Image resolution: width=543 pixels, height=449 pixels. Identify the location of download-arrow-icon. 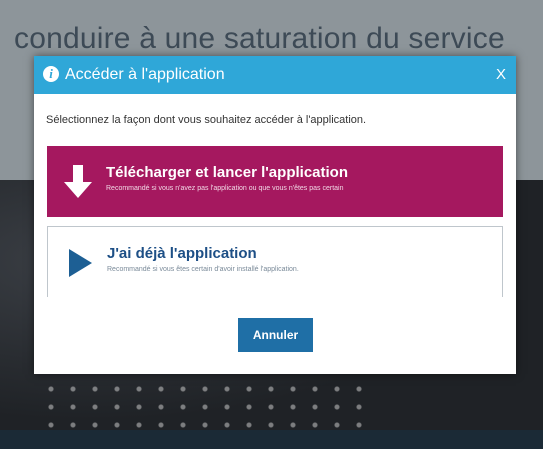
(78, 181).